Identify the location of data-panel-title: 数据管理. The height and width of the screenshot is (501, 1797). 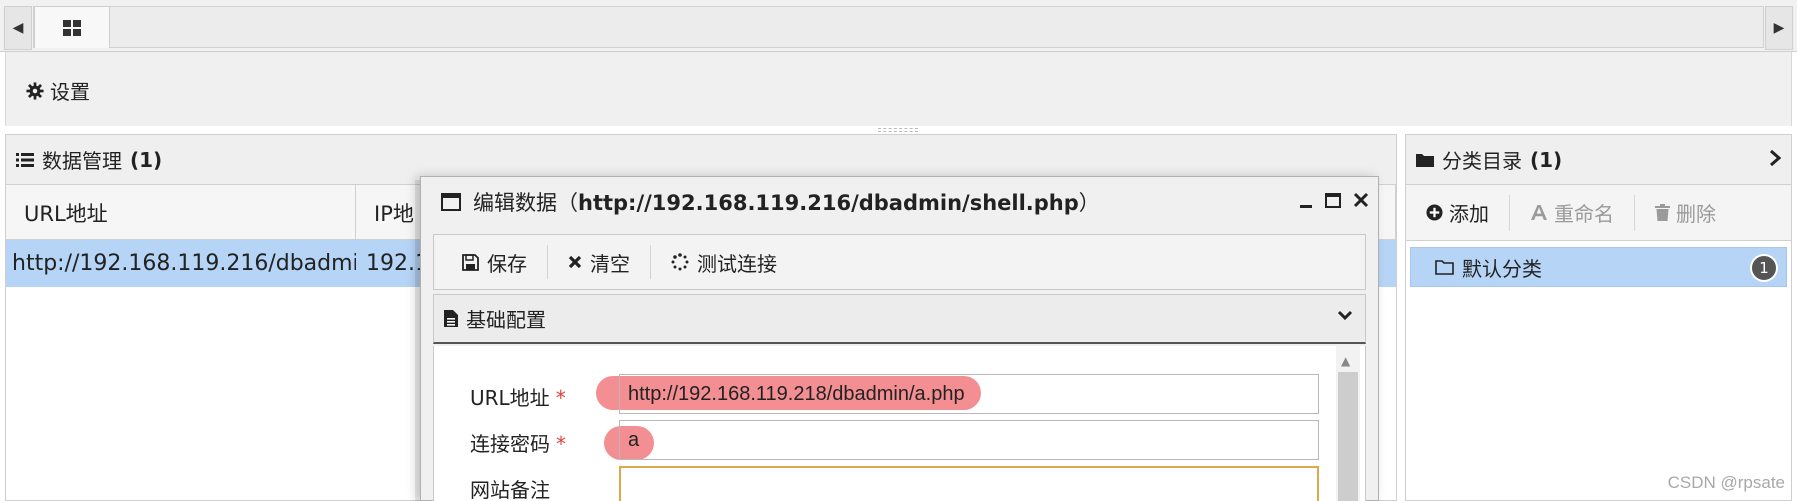
(82, 161).